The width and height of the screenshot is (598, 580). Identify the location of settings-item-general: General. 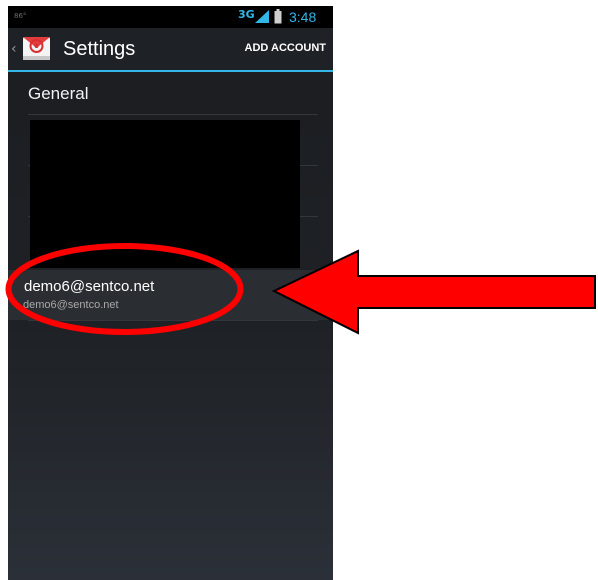
(170, 93).